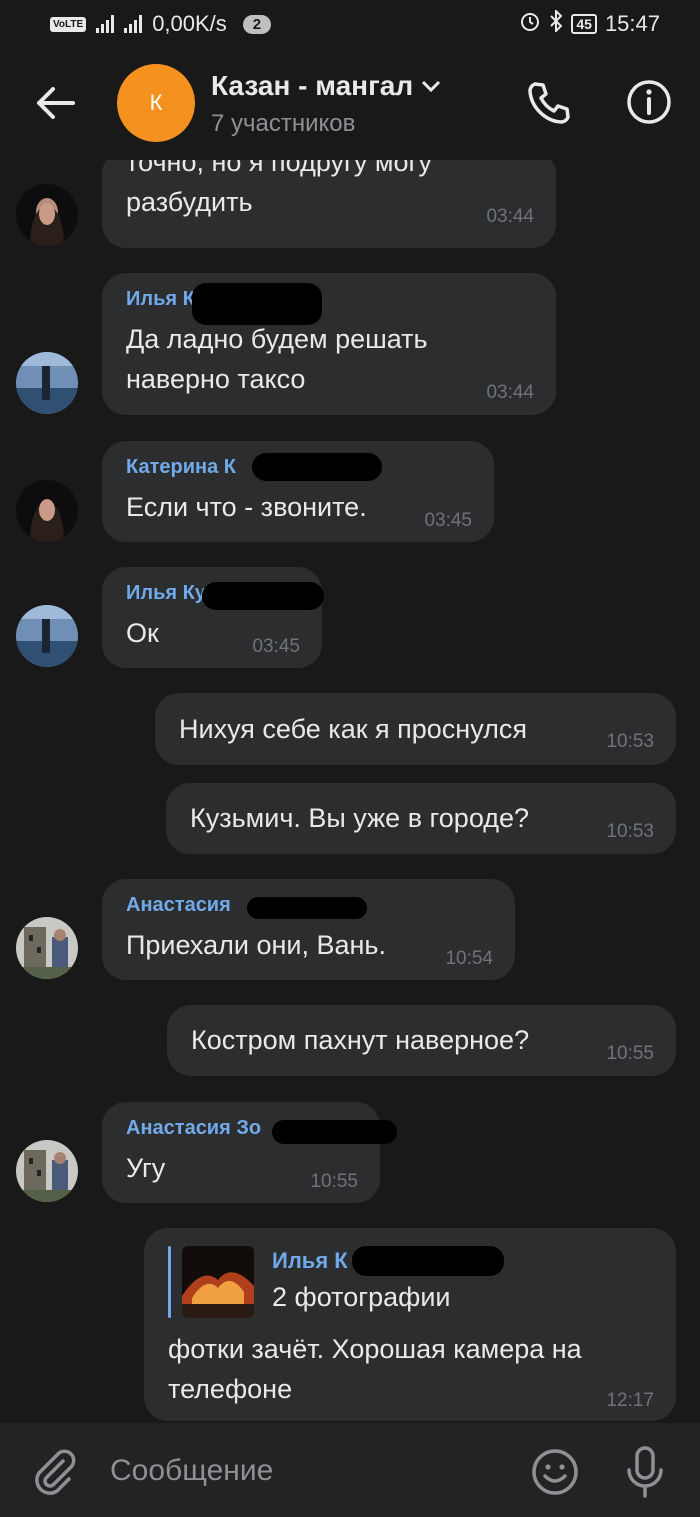 The width and height of the screenshot is (700, 1517). Describe the element at coordinates (310, 1471) in the screenshot. I see `message-input` at that location.